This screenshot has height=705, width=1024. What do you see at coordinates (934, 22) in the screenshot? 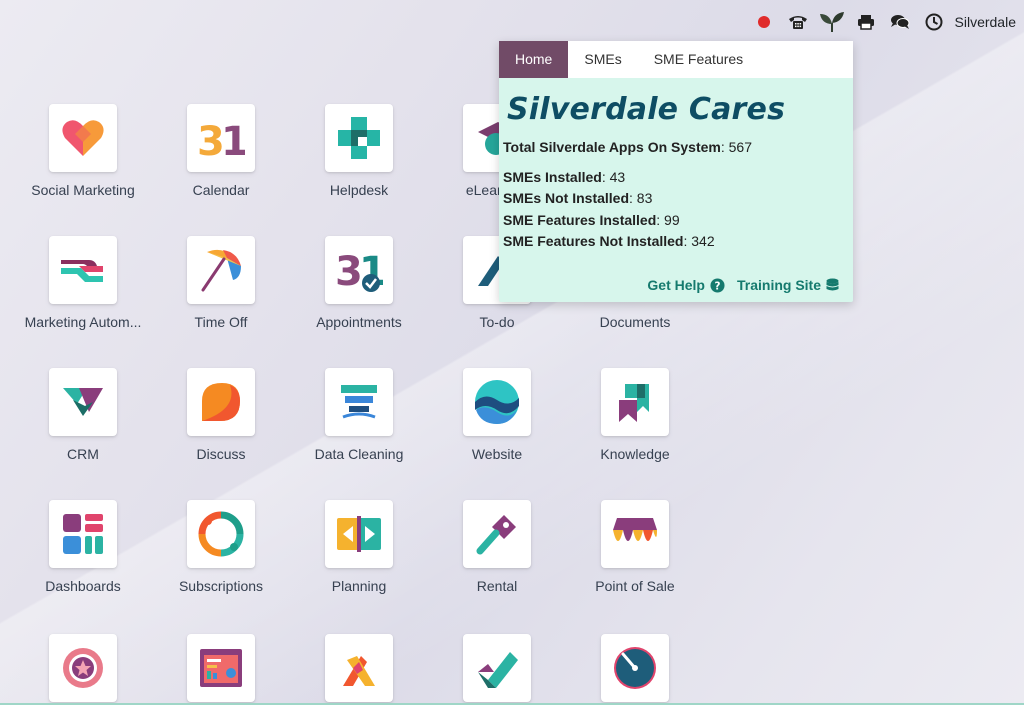
I see `clock-icon` at bounding box center [934, 22].